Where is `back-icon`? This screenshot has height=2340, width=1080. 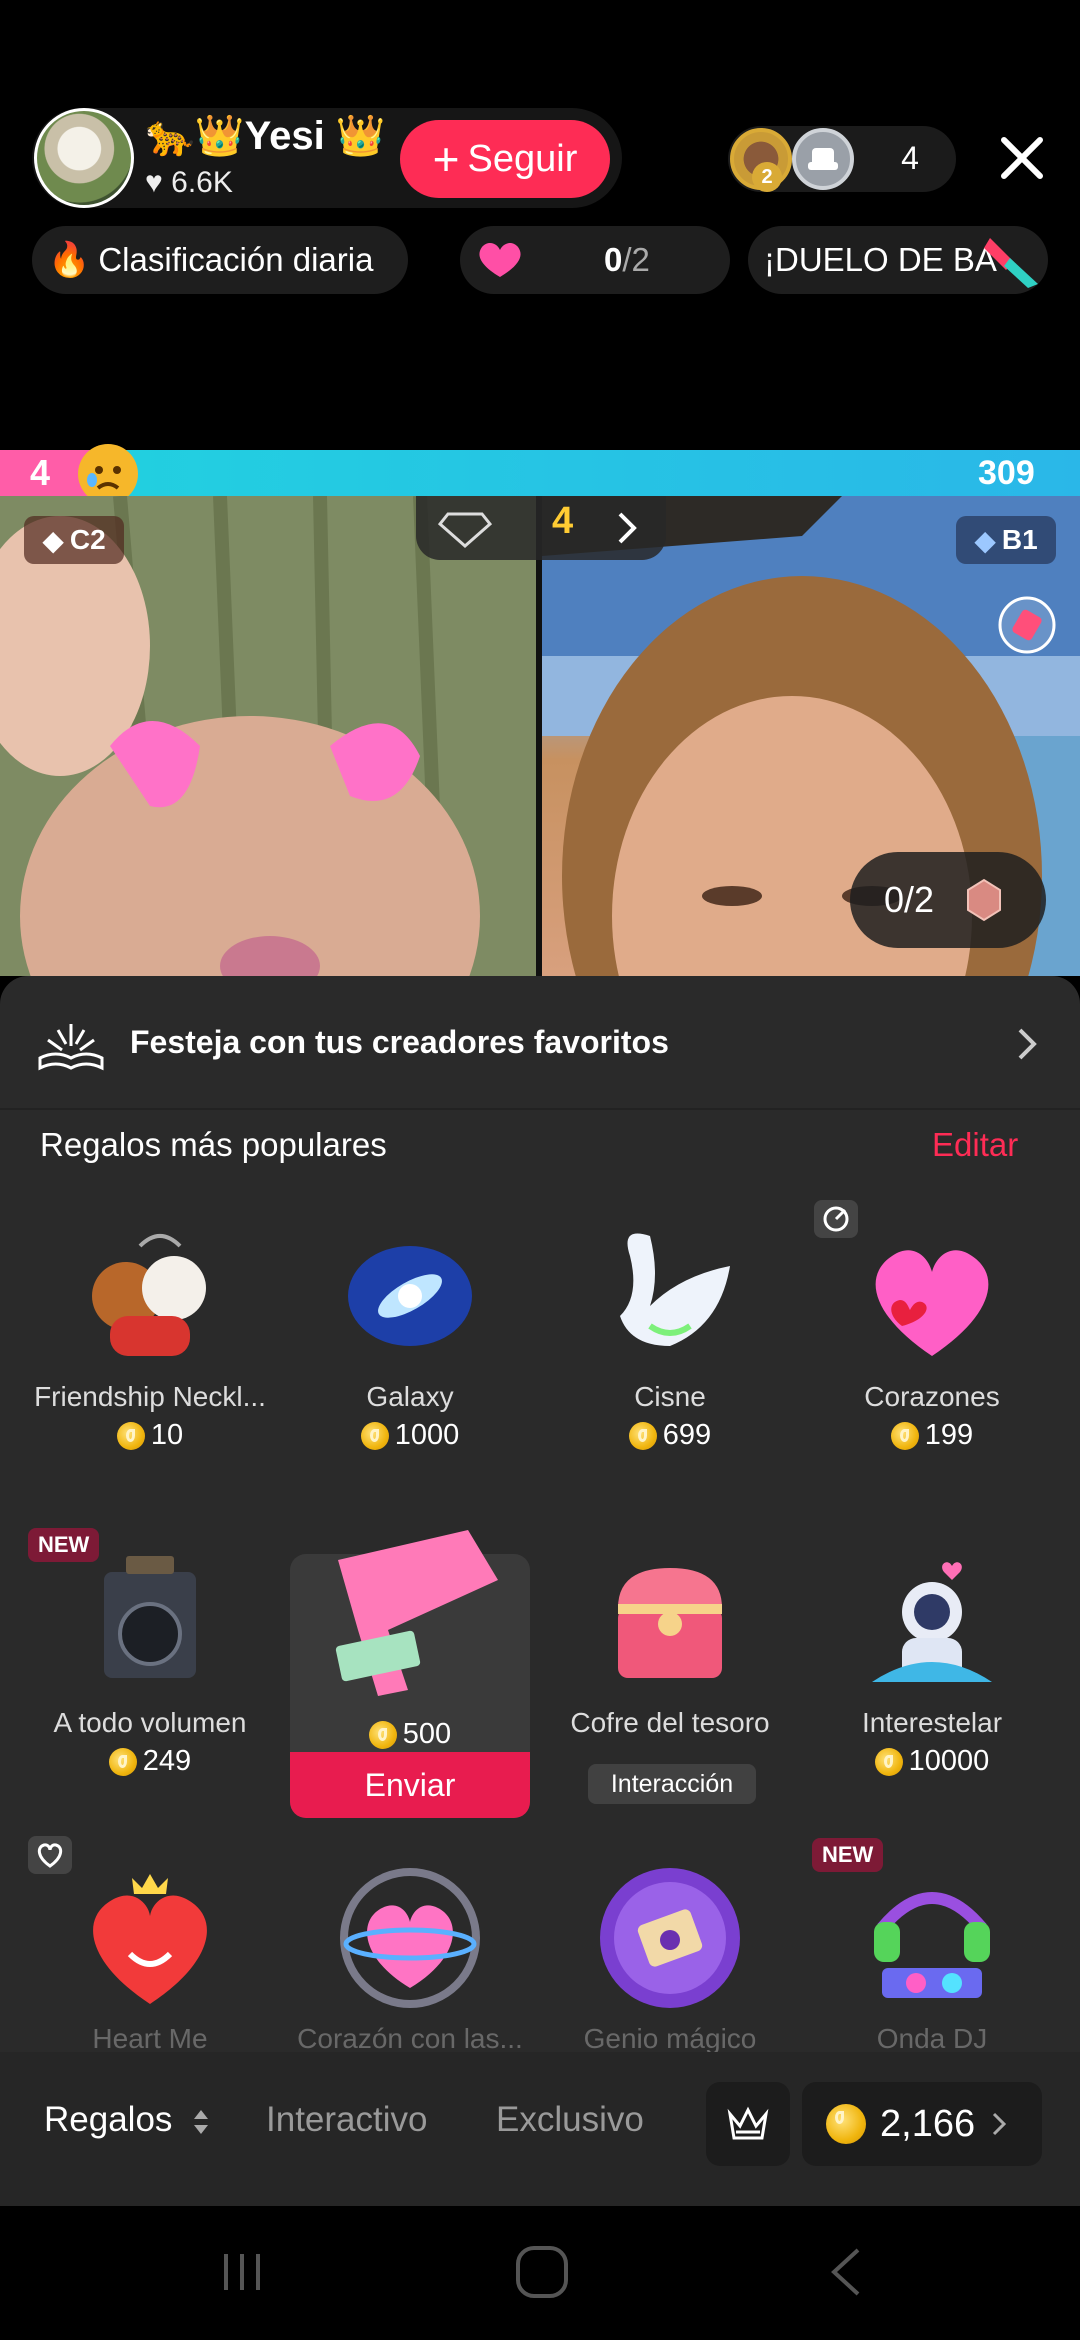
back-icon is located at coordinates (846, 2272).